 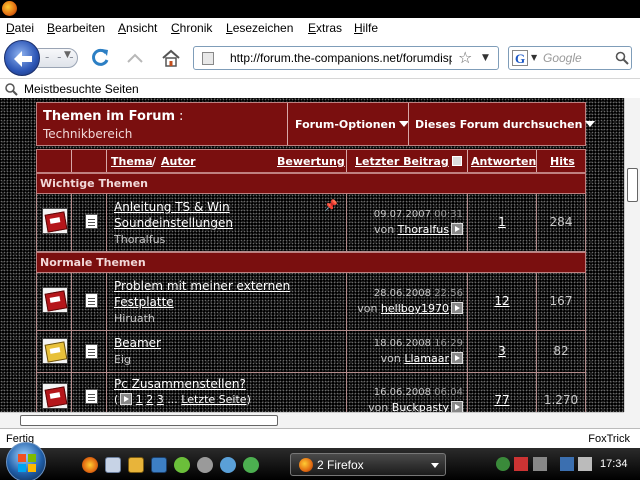 What do you see at coordinates (562, 161) in the screenshot?
I see `sort-hits-link: Hits` at bounding box center [562, 161].